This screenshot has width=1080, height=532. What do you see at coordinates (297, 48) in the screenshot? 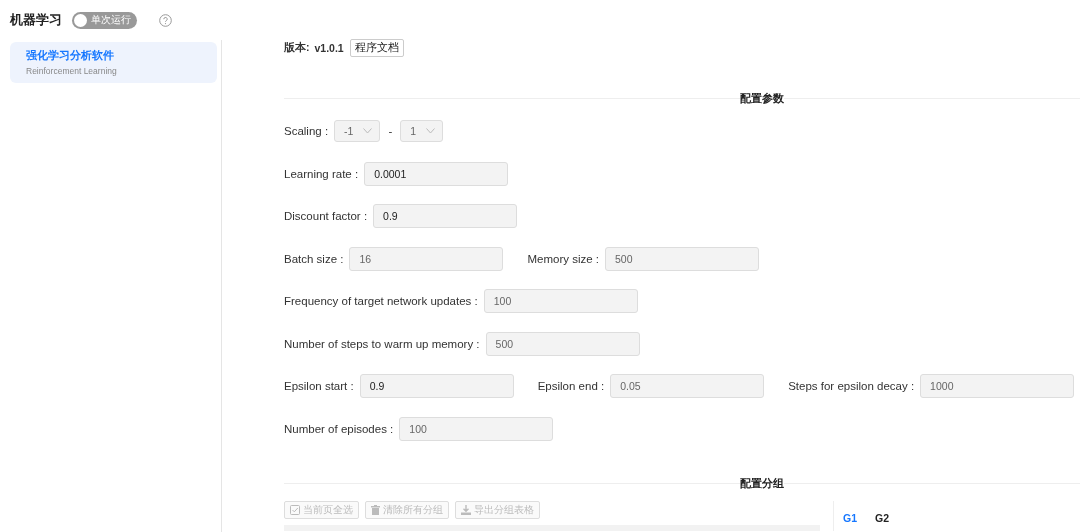
I see `version-label: 版本:` at bounding box center [297, 48].